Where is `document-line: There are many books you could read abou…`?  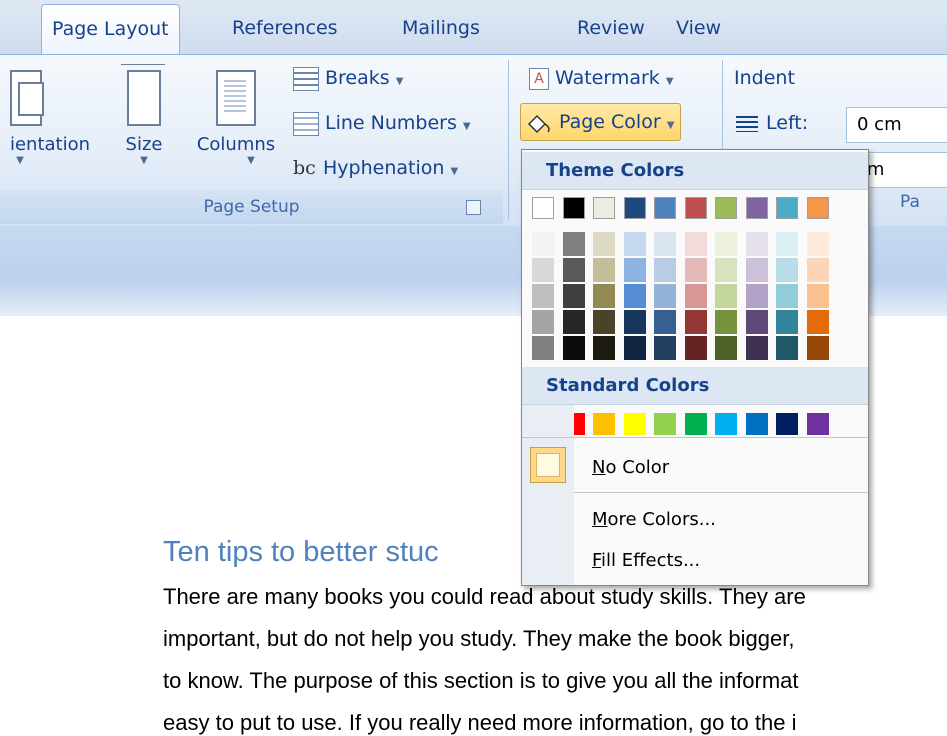
document-line: There are many books you could read abou… is located at coordinates (484, 596).